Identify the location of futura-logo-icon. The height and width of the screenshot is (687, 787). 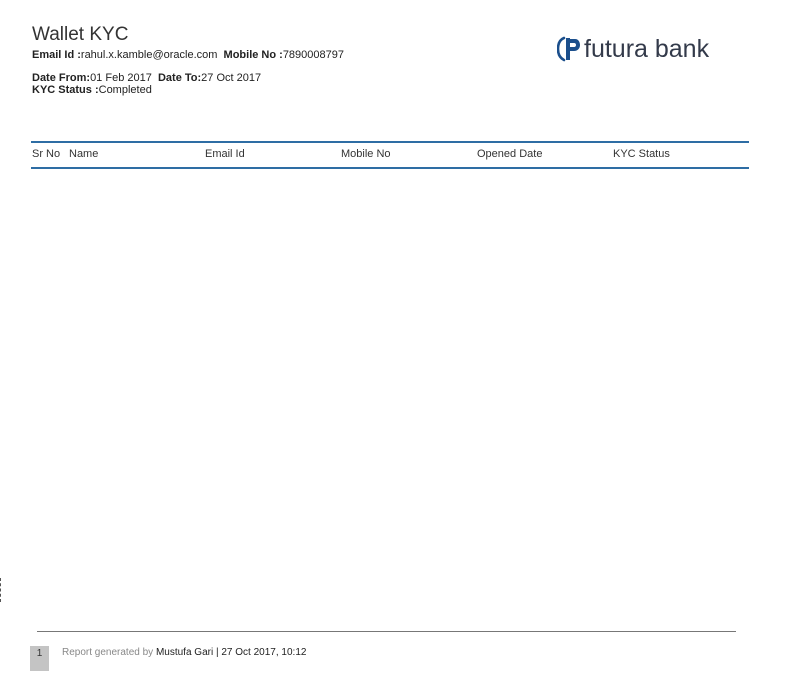
(568, 49).